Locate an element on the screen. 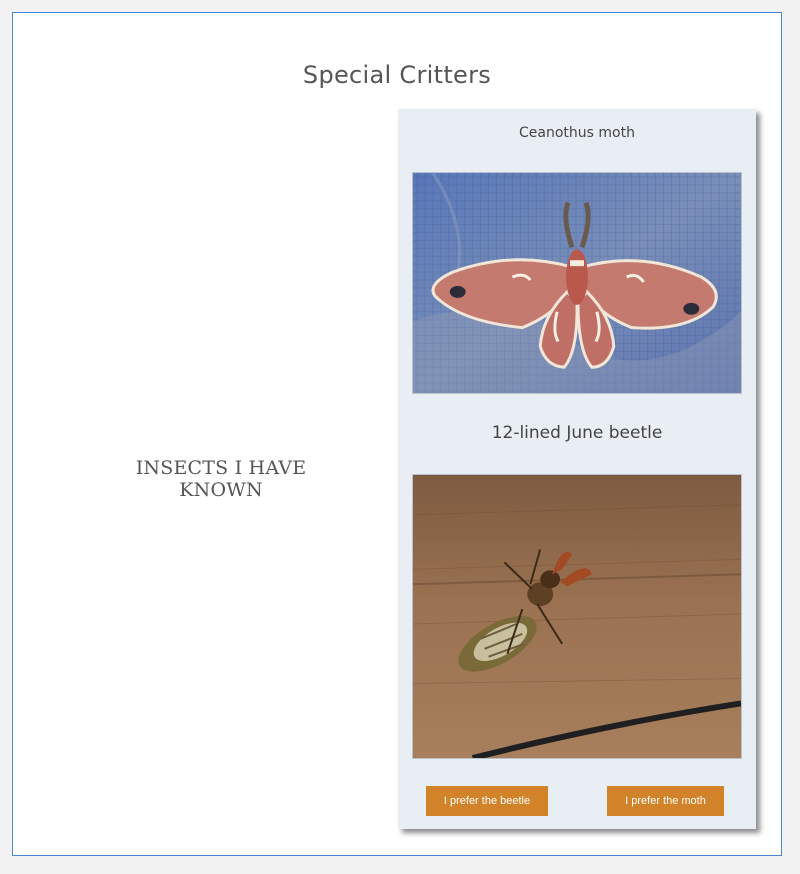 The height and width of the screenshot is (874, 800). side-heading: INSECTS I HAVE KNOWN is located at coordinates (221, 479).